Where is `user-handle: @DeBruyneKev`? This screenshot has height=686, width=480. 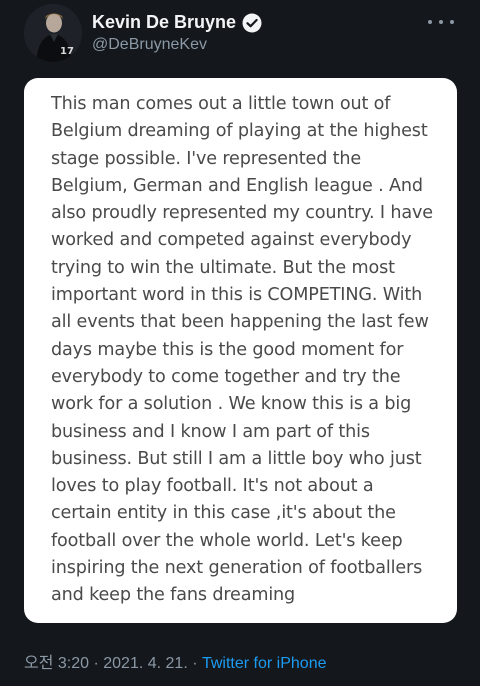 user-handle: @DeBruyneKev is located at coordinates (149, 45).